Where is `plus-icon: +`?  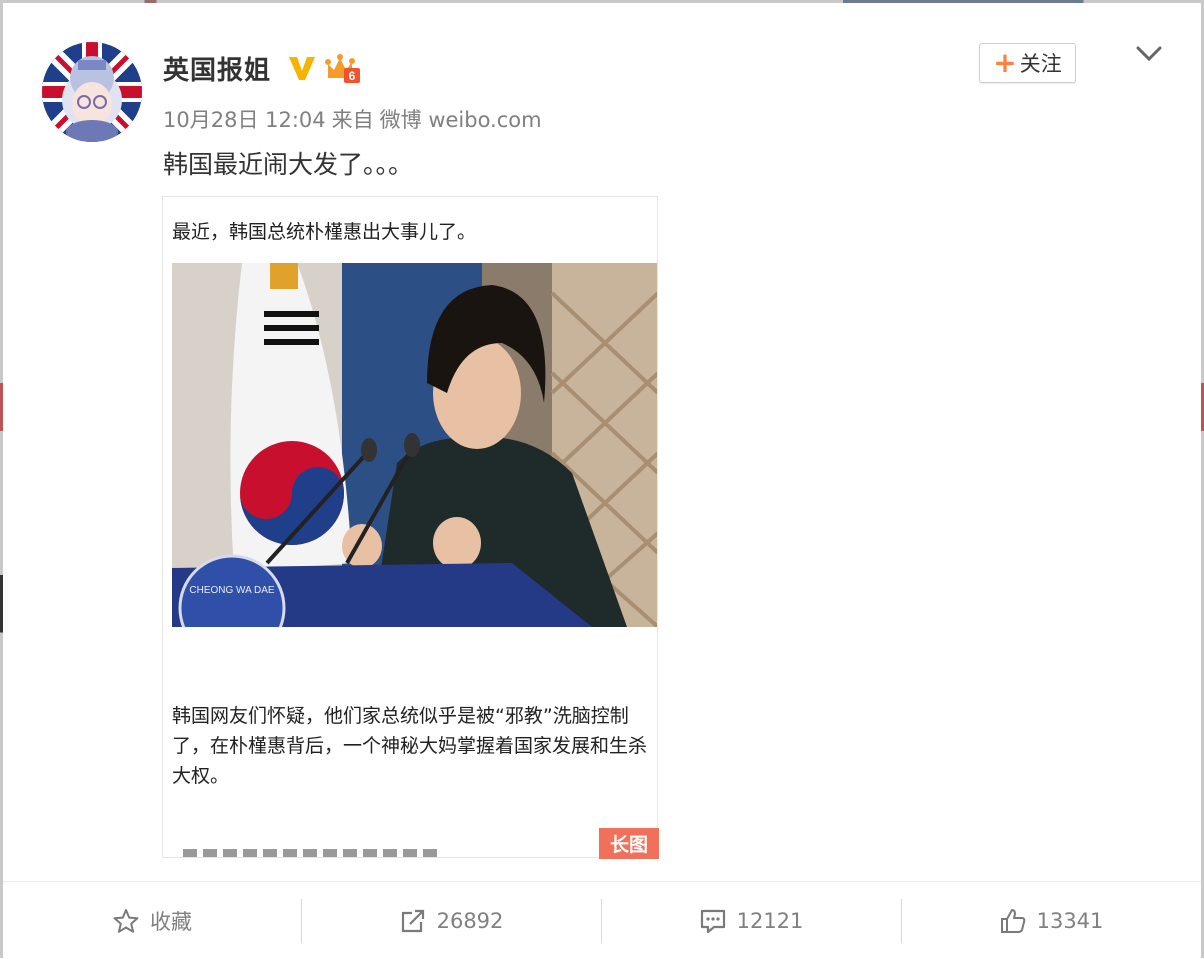
plus-icon: + is located at coordinates (1005, 62).